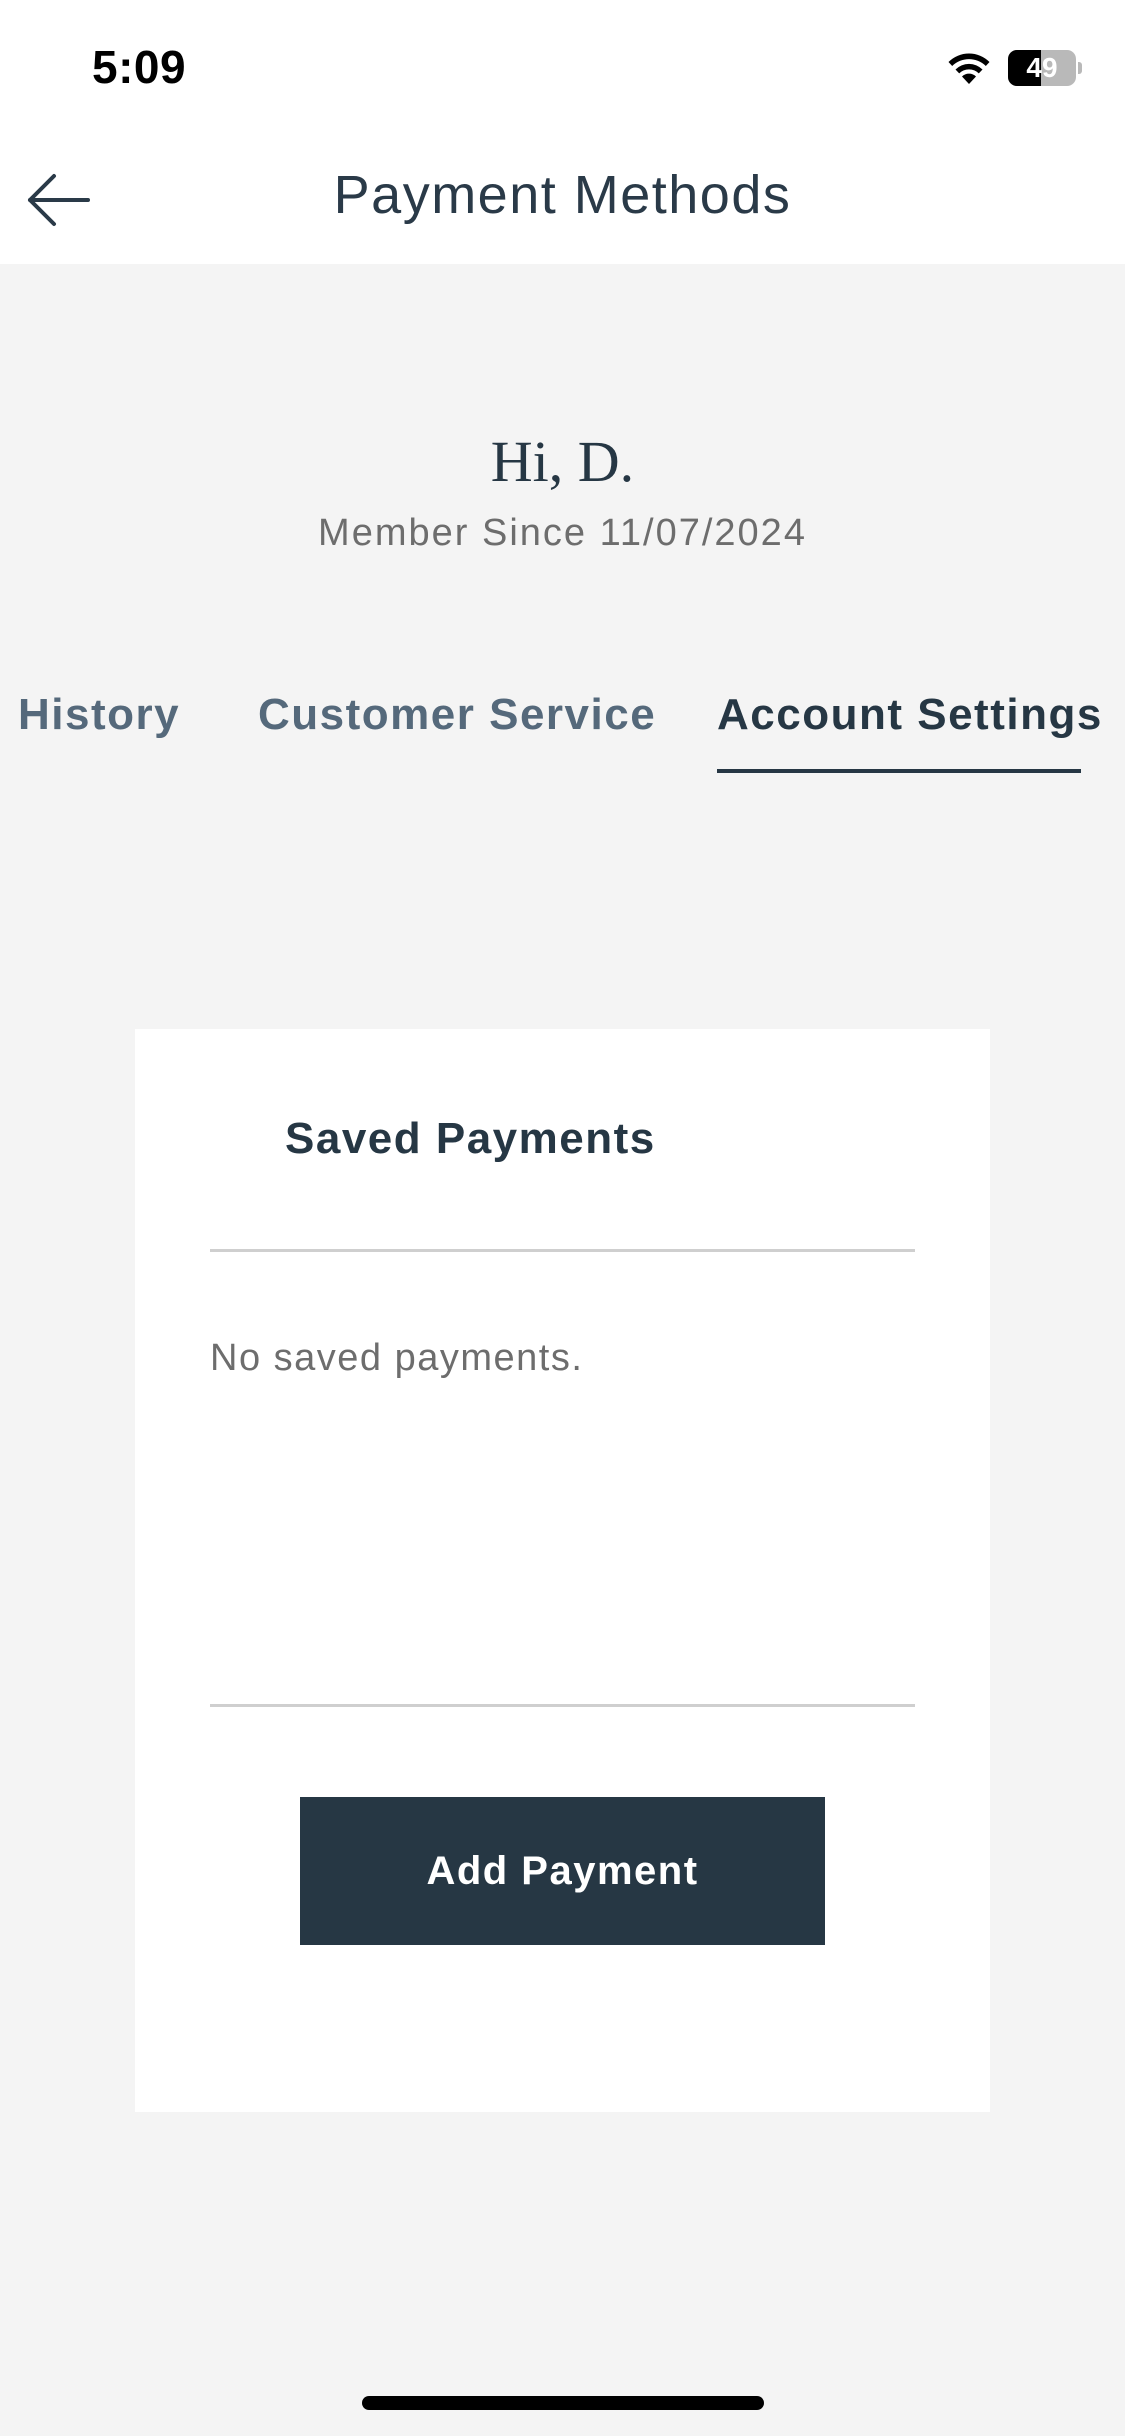 The width and height of the screenshot is (1125, 2436). What do you see at coordinates (562, 195) in the screenshot?
I see `page-title: Payment Methods` at bounding box center [562, 195].